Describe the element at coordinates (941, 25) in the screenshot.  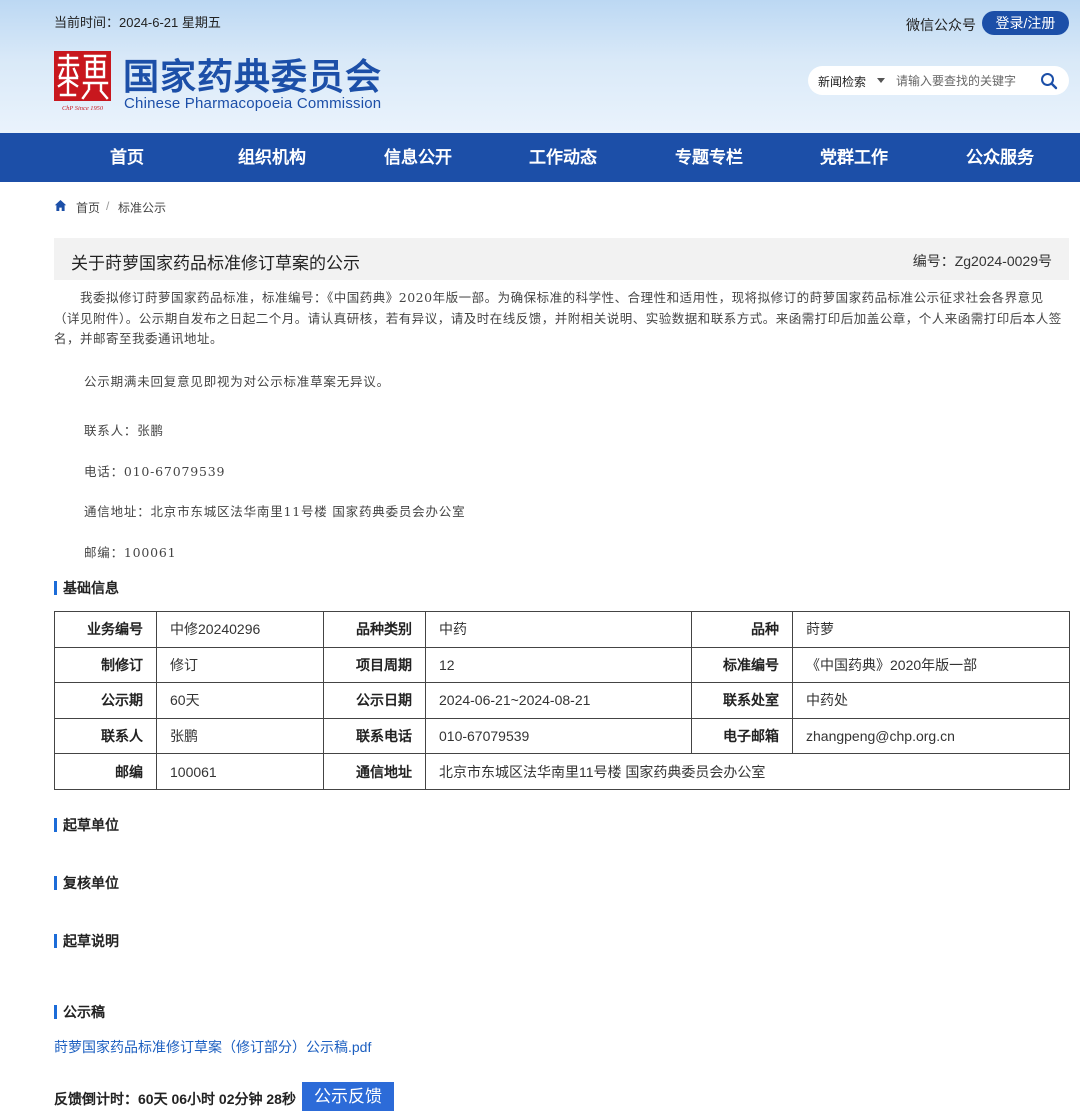
I see `wechat-link: 微信公众号` at that location.